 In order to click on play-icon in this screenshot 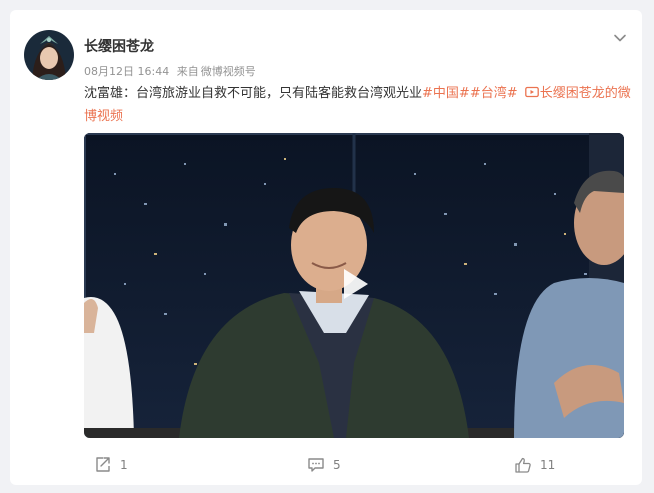, I will do `click(354, 284)`.